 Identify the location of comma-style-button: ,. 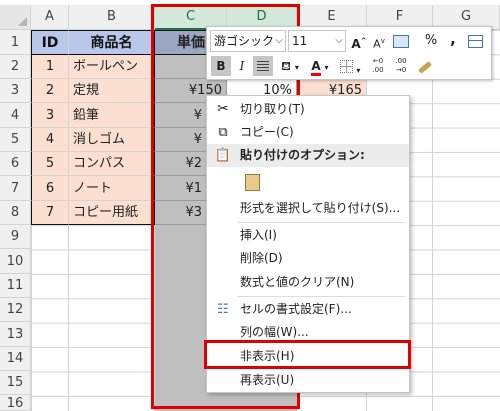
(453, 39).